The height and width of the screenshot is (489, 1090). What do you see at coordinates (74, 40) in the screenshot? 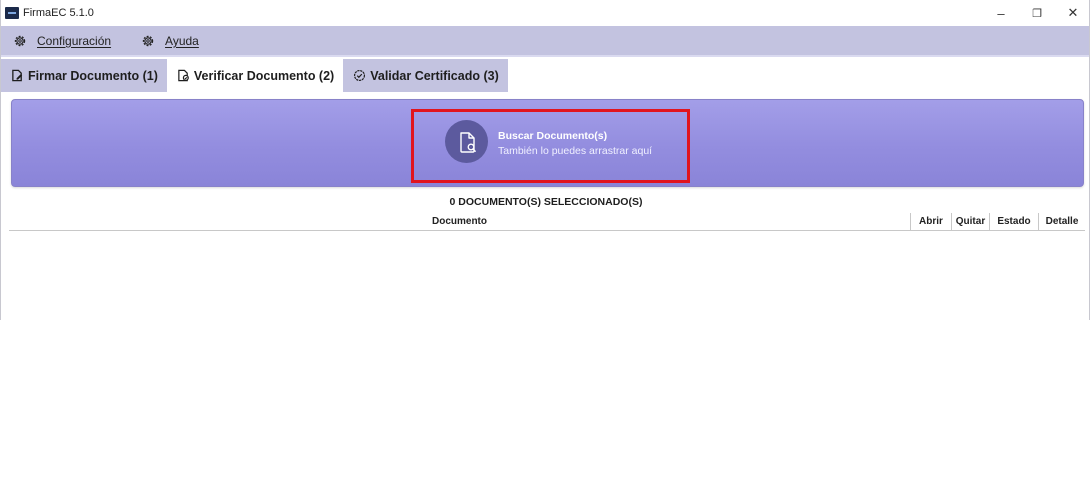
I see `menu-configuracion-label: Configuración` at bounding box center [74, 40].